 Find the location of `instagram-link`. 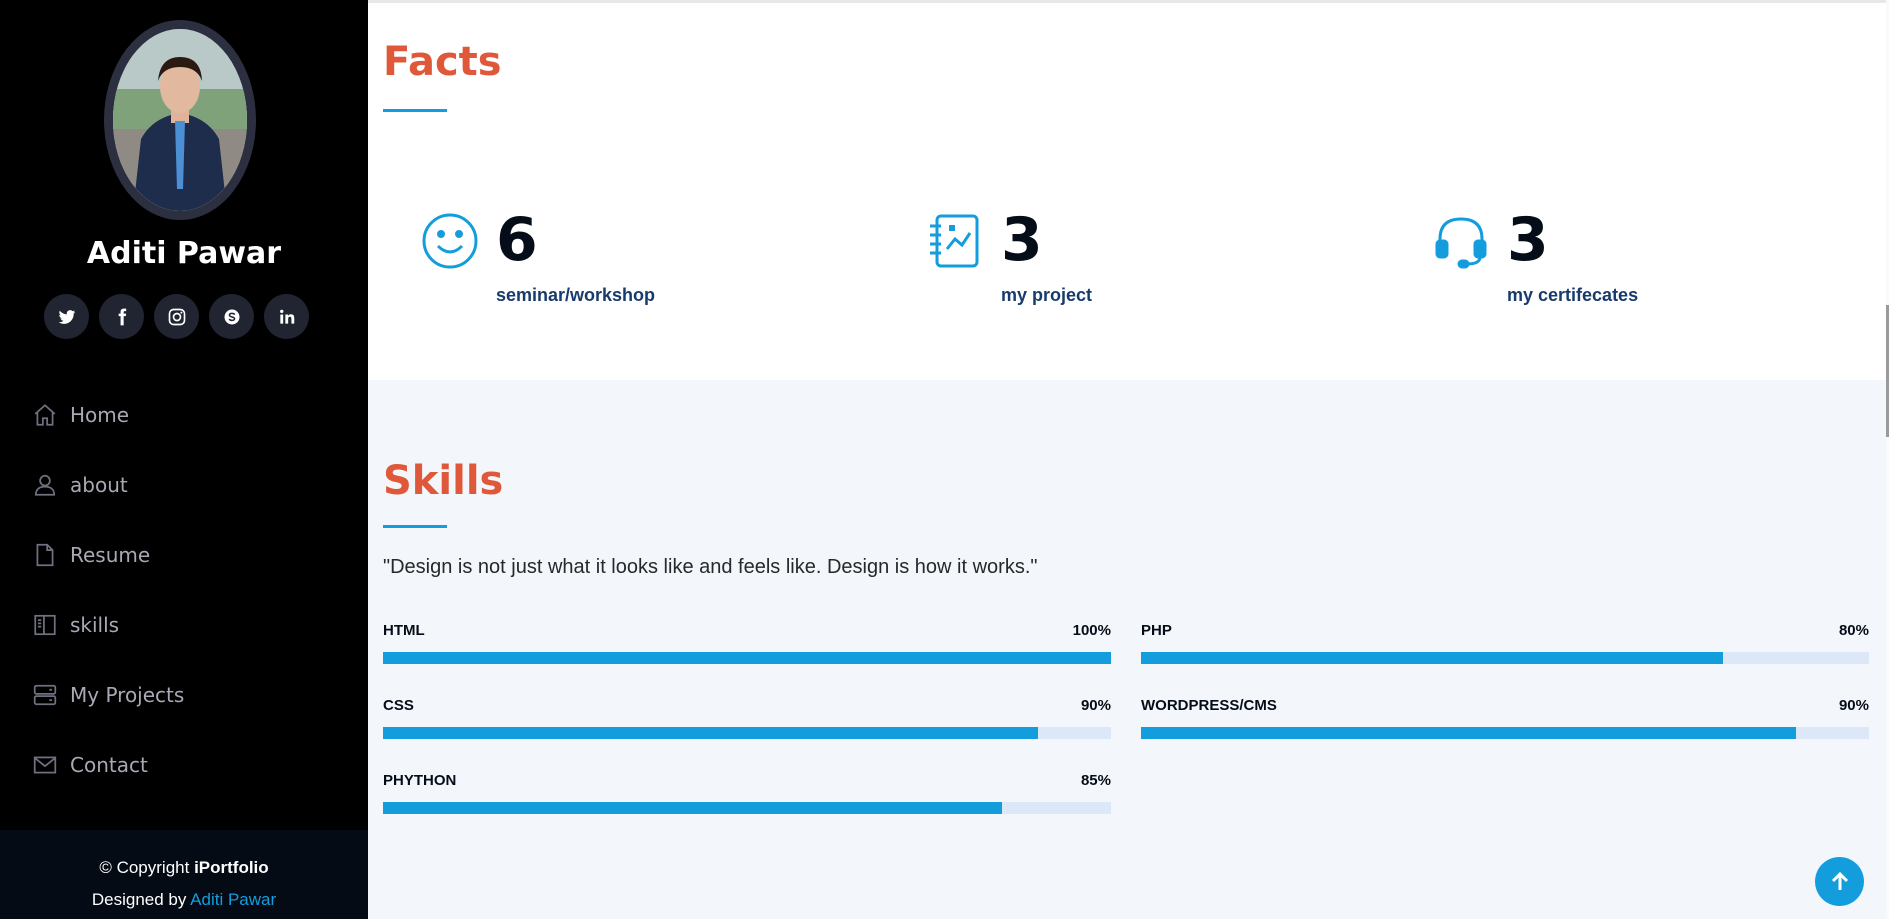

instagram-link is located at coordinates (176, 316).